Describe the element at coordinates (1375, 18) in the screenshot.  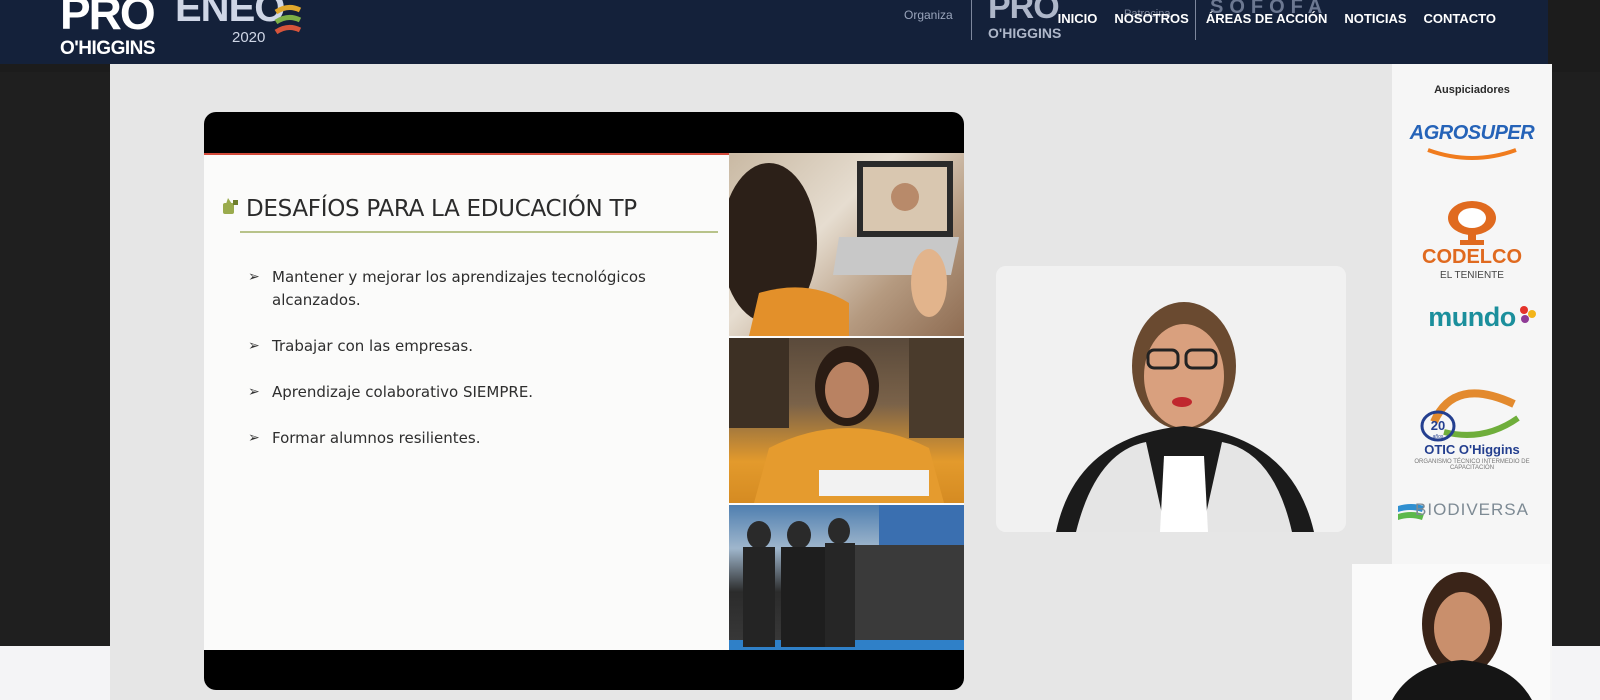
I see `nav-noticias: NOTICIAS` at that location.